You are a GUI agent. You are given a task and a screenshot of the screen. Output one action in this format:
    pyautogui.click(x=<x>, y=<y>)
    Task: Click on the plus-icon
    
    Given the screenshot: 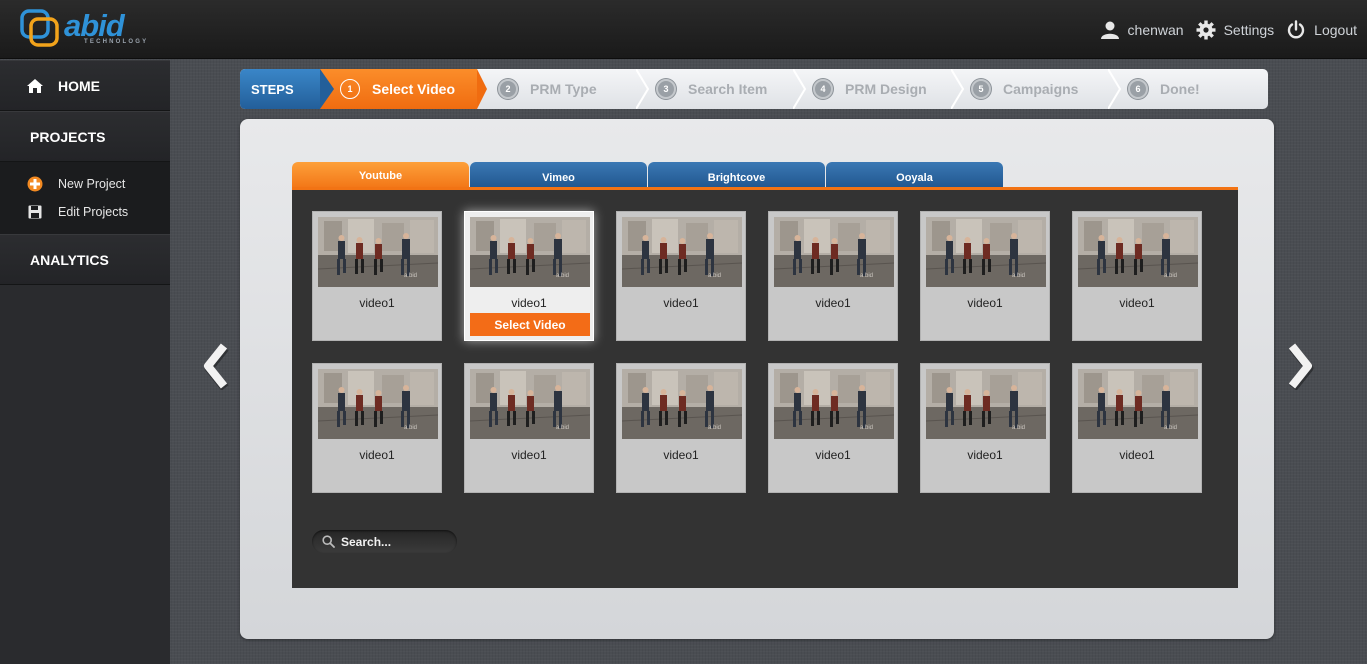 What is the action you would take?
    pyautogui.click(x=35, y=184)
    